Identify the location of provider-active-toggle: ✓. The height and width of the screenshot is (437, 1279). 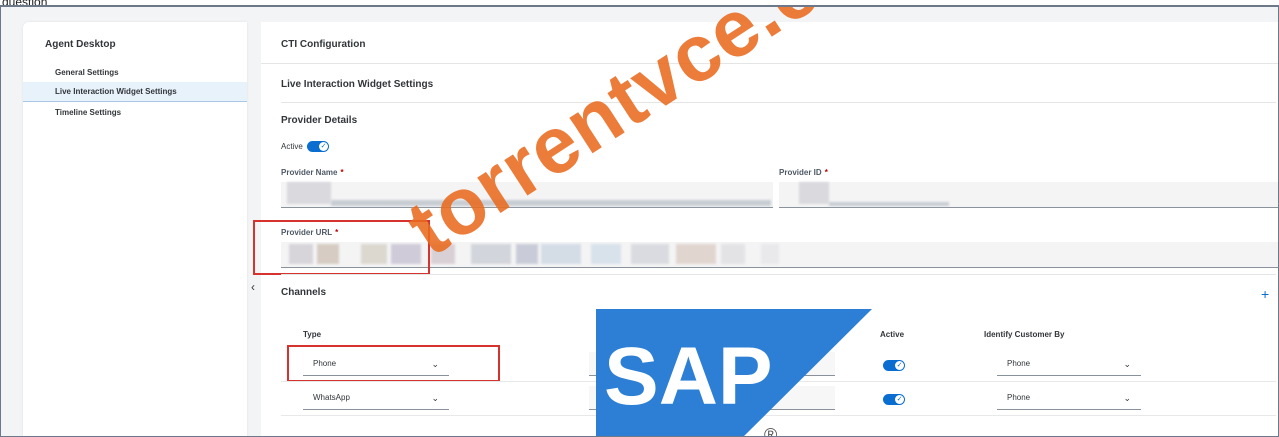
(318, 146).